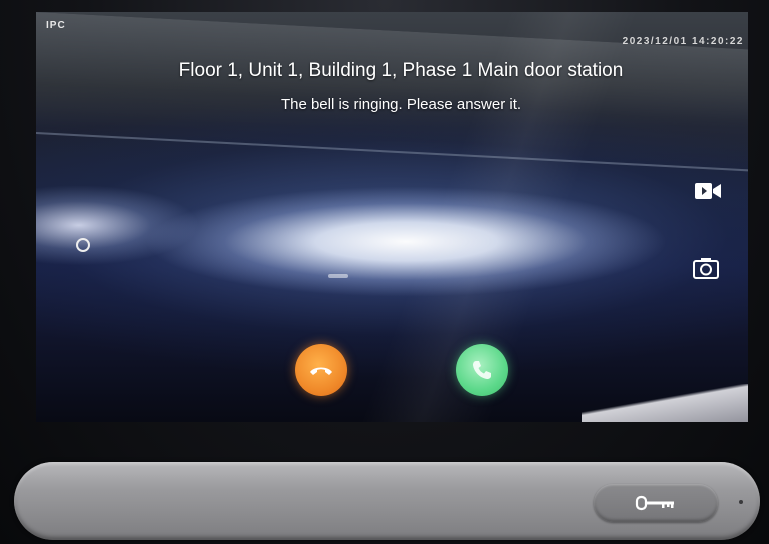  Describe the element at coordinates (56, 25) in the screenshot. I see `source-label: IPC` at that location.